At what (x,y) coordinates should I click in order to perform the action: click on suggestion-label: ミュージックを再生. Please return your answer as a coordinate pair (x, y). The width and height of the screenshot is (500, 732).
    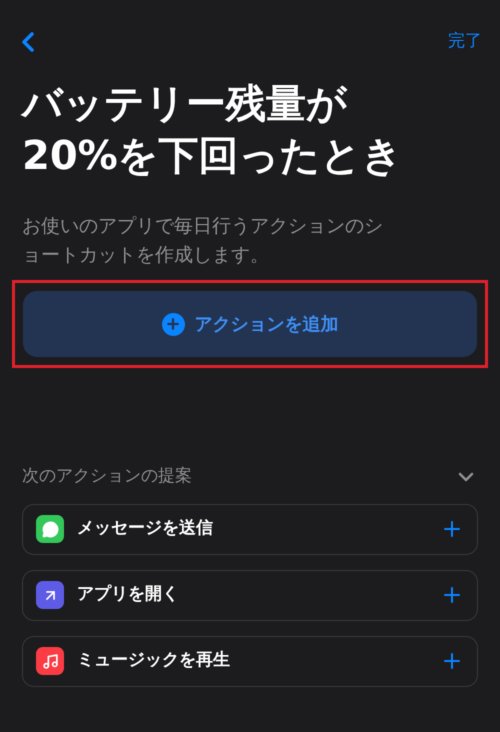
    Looking at the image, I should click on (154, 660).